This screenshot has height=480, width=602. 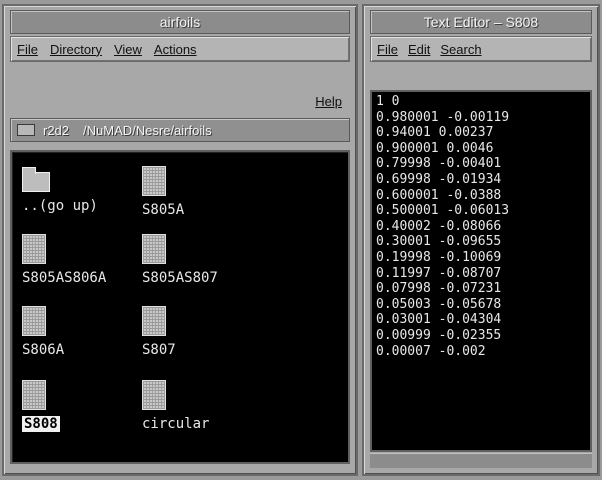 What do you see at coordinates (76, 49) in the screenshot?
I see `menu-directory: Directory` at bounding box center [76, 49].